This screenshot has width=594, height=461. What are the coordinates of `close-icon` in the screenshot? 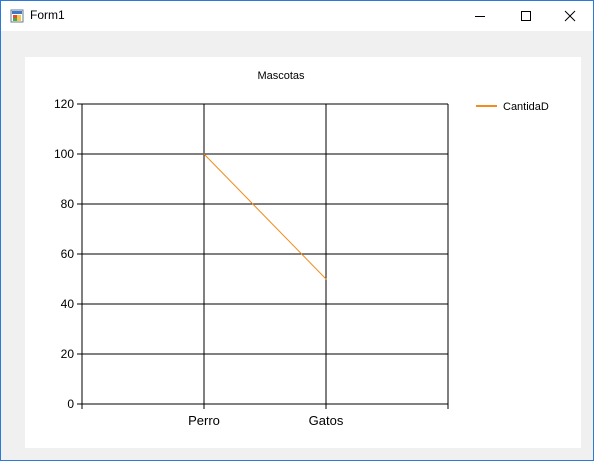 It's located at (570, 16).